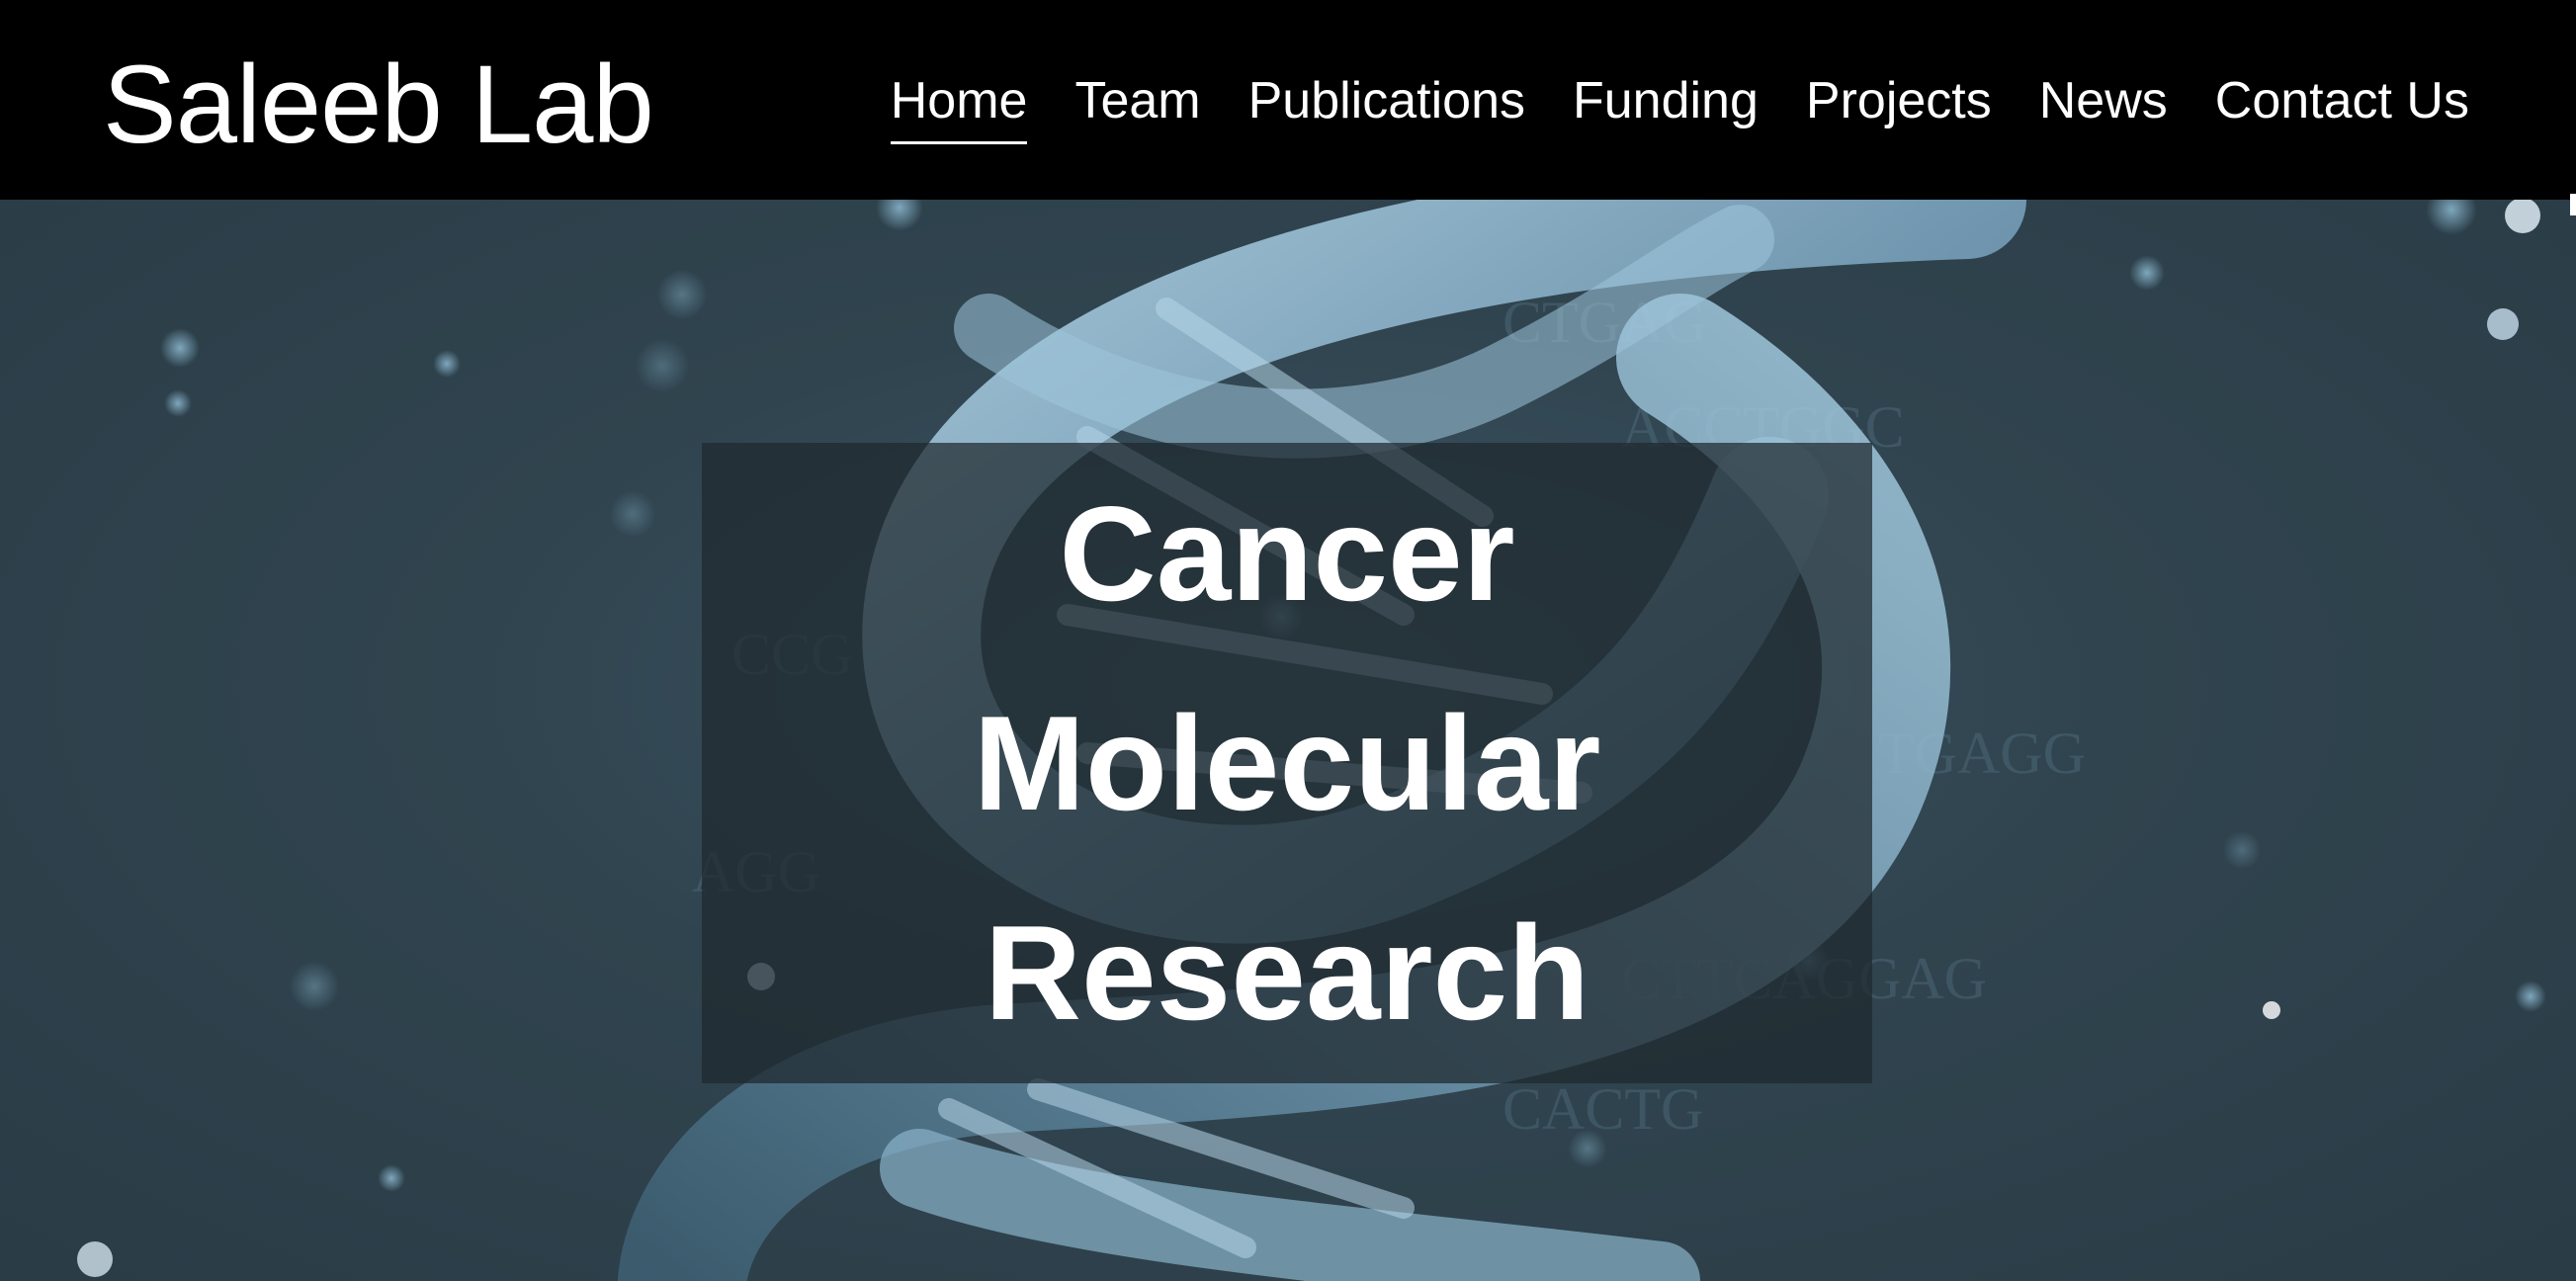  What do you see at coordinates (2342, 100) in the screenshot?
I see `nav-contact-us: Contact Us` at bounding box center [2342, 100].